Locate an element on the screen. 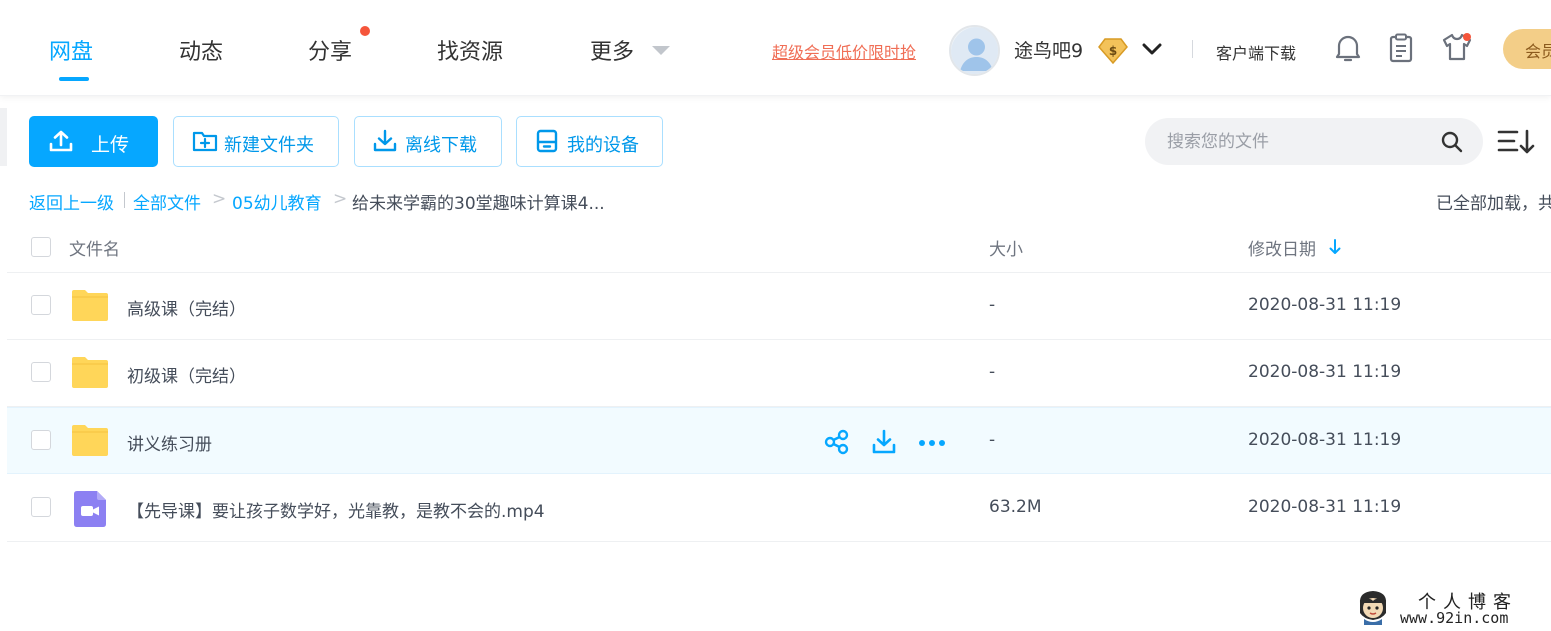 The image size is (1551, 631). select-all-checkbox is located at coordinates (41, 247).